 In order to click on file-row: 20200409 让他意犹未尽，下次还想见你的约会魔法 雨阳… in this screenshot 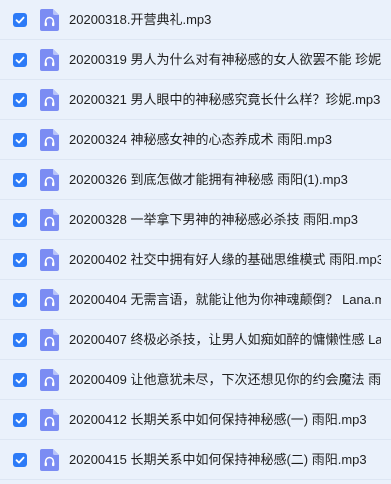, I will do `click(195, 380)`.